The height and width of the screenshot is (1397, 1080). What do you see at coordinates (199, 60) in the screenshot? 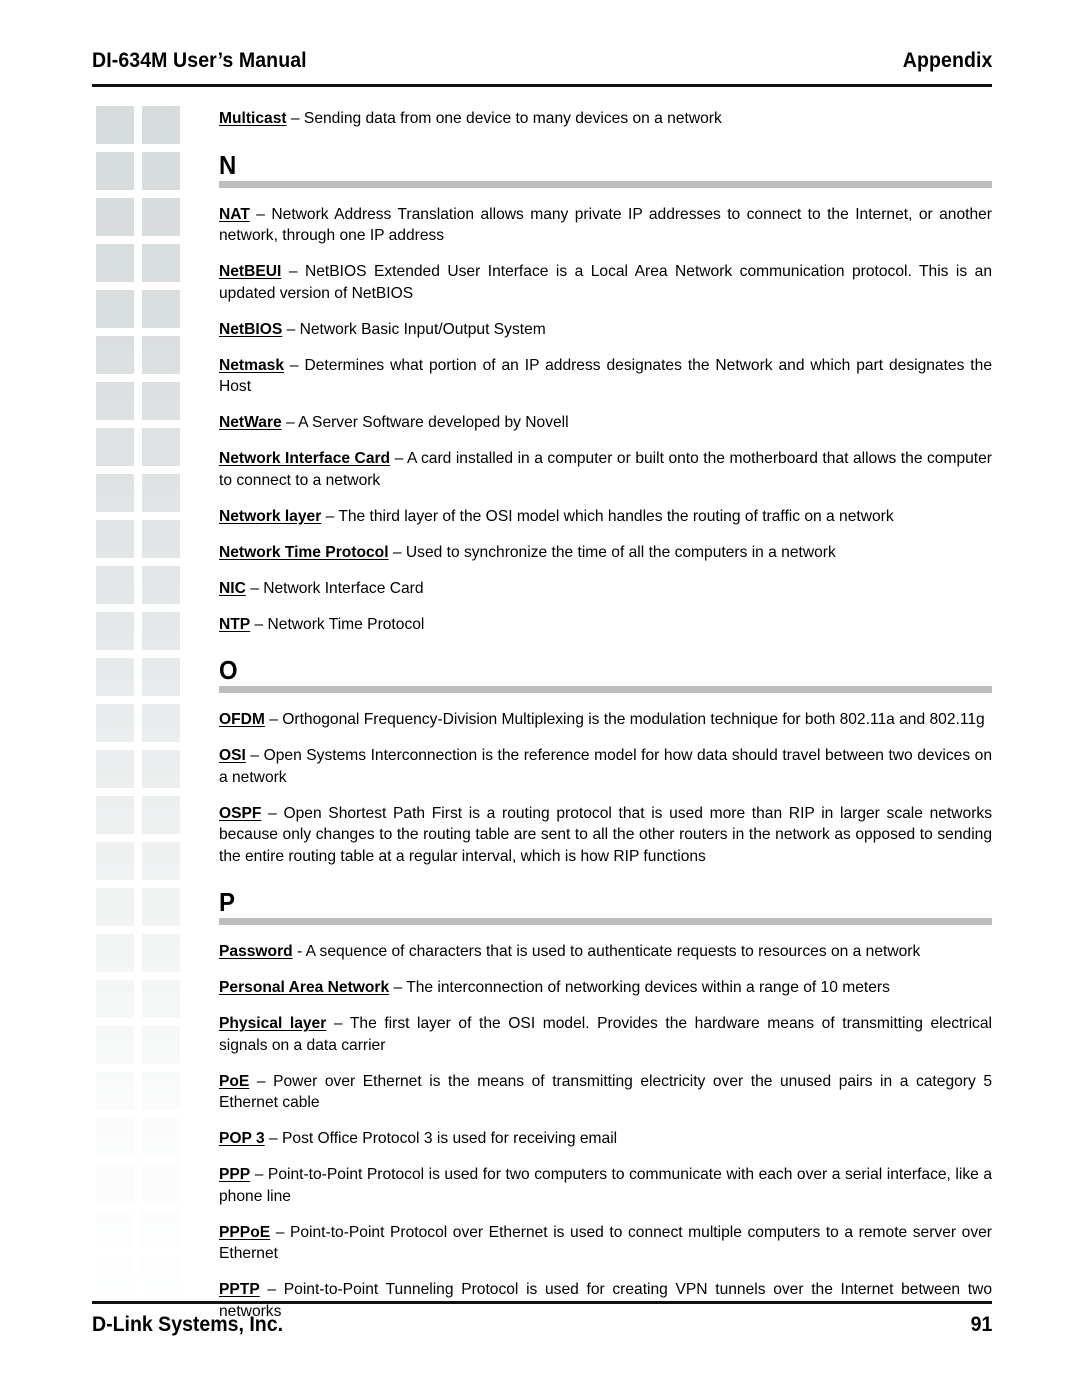
I see `manual-title: DI-634M User’s Manual` at bounding box center [199, 60].